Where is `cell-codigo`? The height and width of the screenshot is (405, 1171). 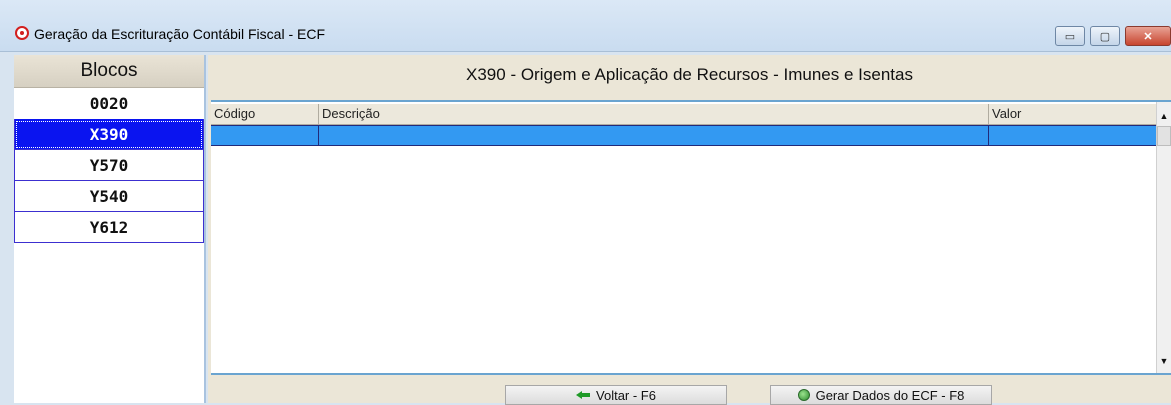 cell-codigo is located at coordinates (265, 135).